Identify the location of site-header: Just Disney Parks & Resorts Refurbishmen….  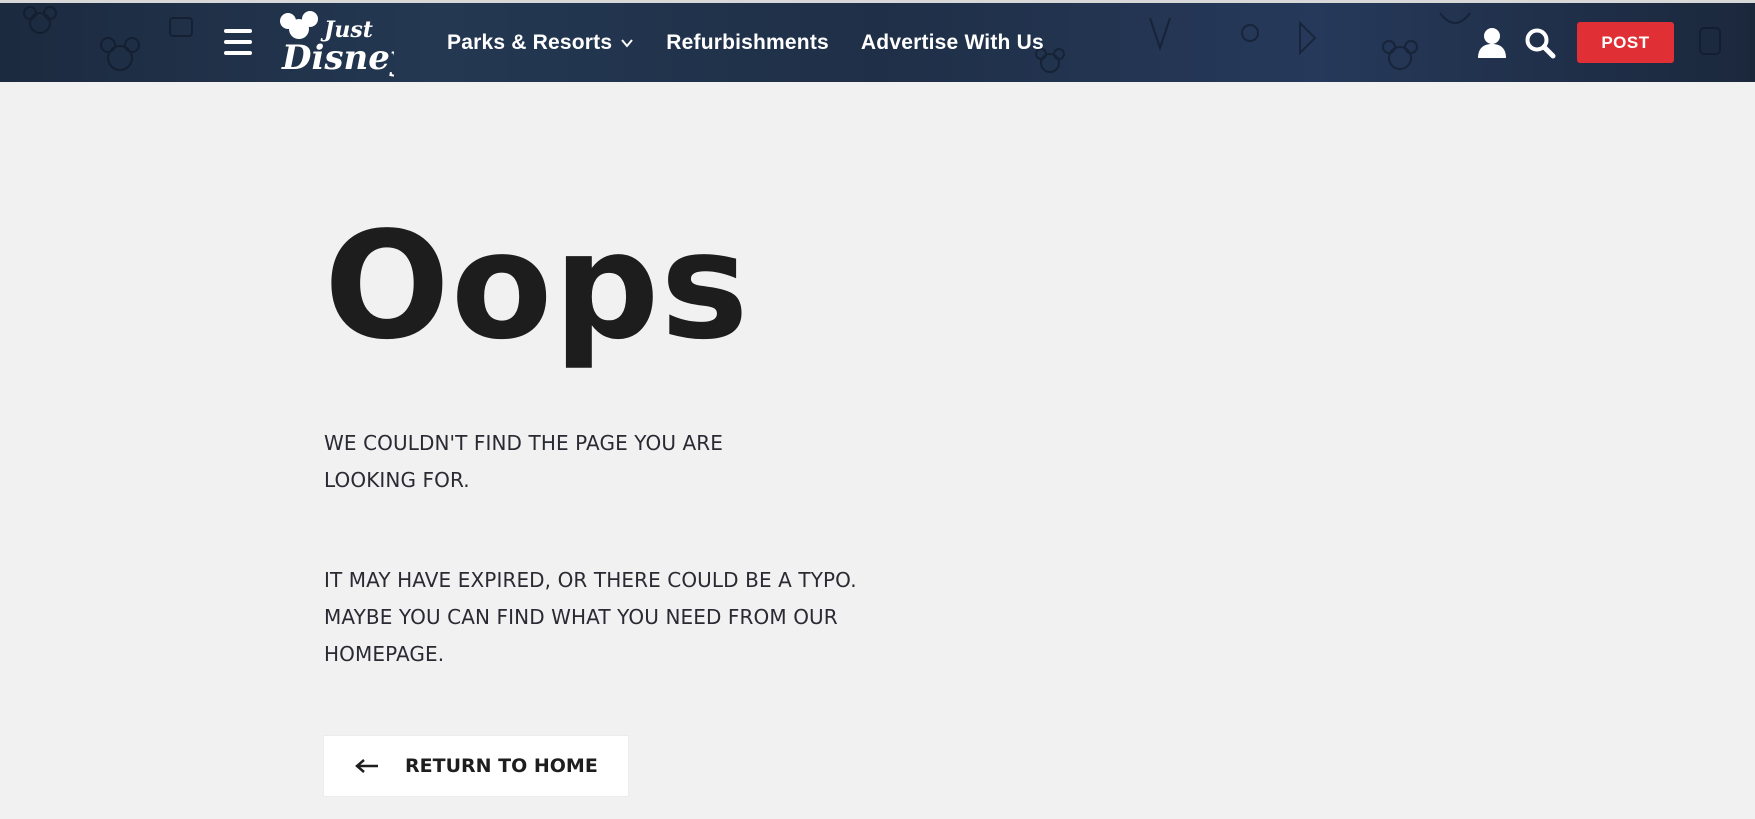
(877, 42).